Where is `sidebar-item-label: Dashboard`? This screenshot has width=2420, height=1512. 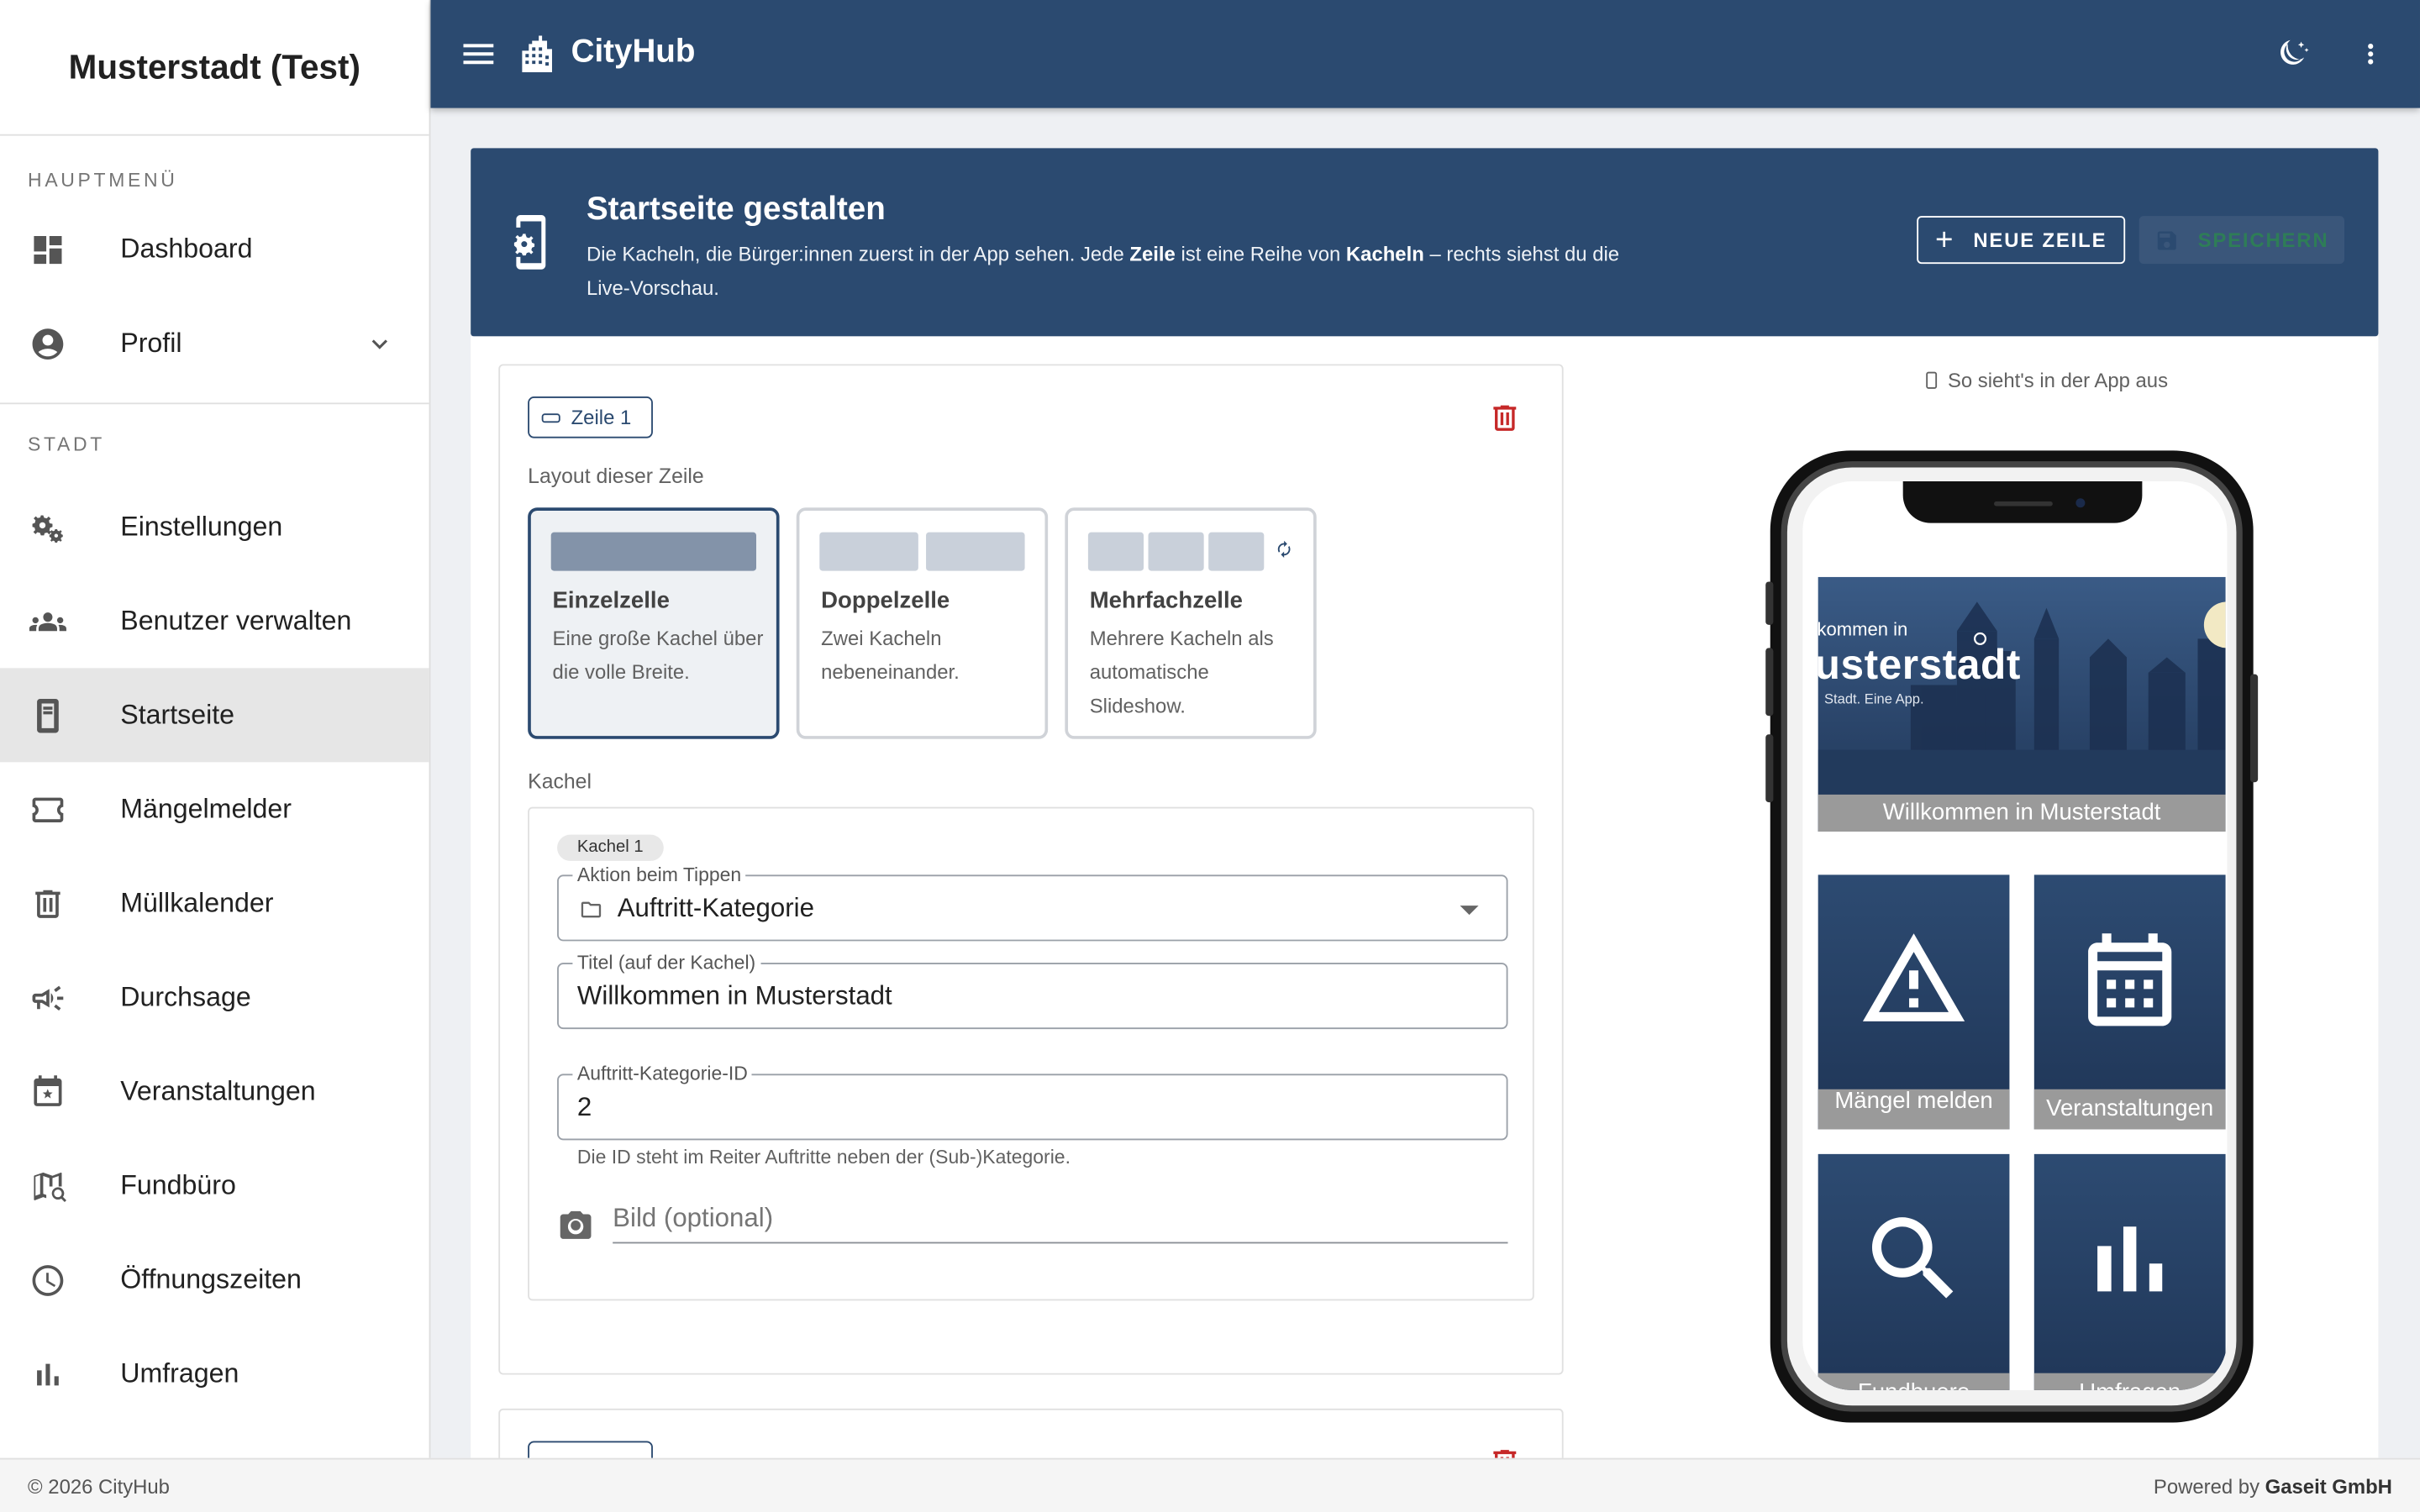 sidebar-item-label: Dashboard is located at coordinates (187, 249).